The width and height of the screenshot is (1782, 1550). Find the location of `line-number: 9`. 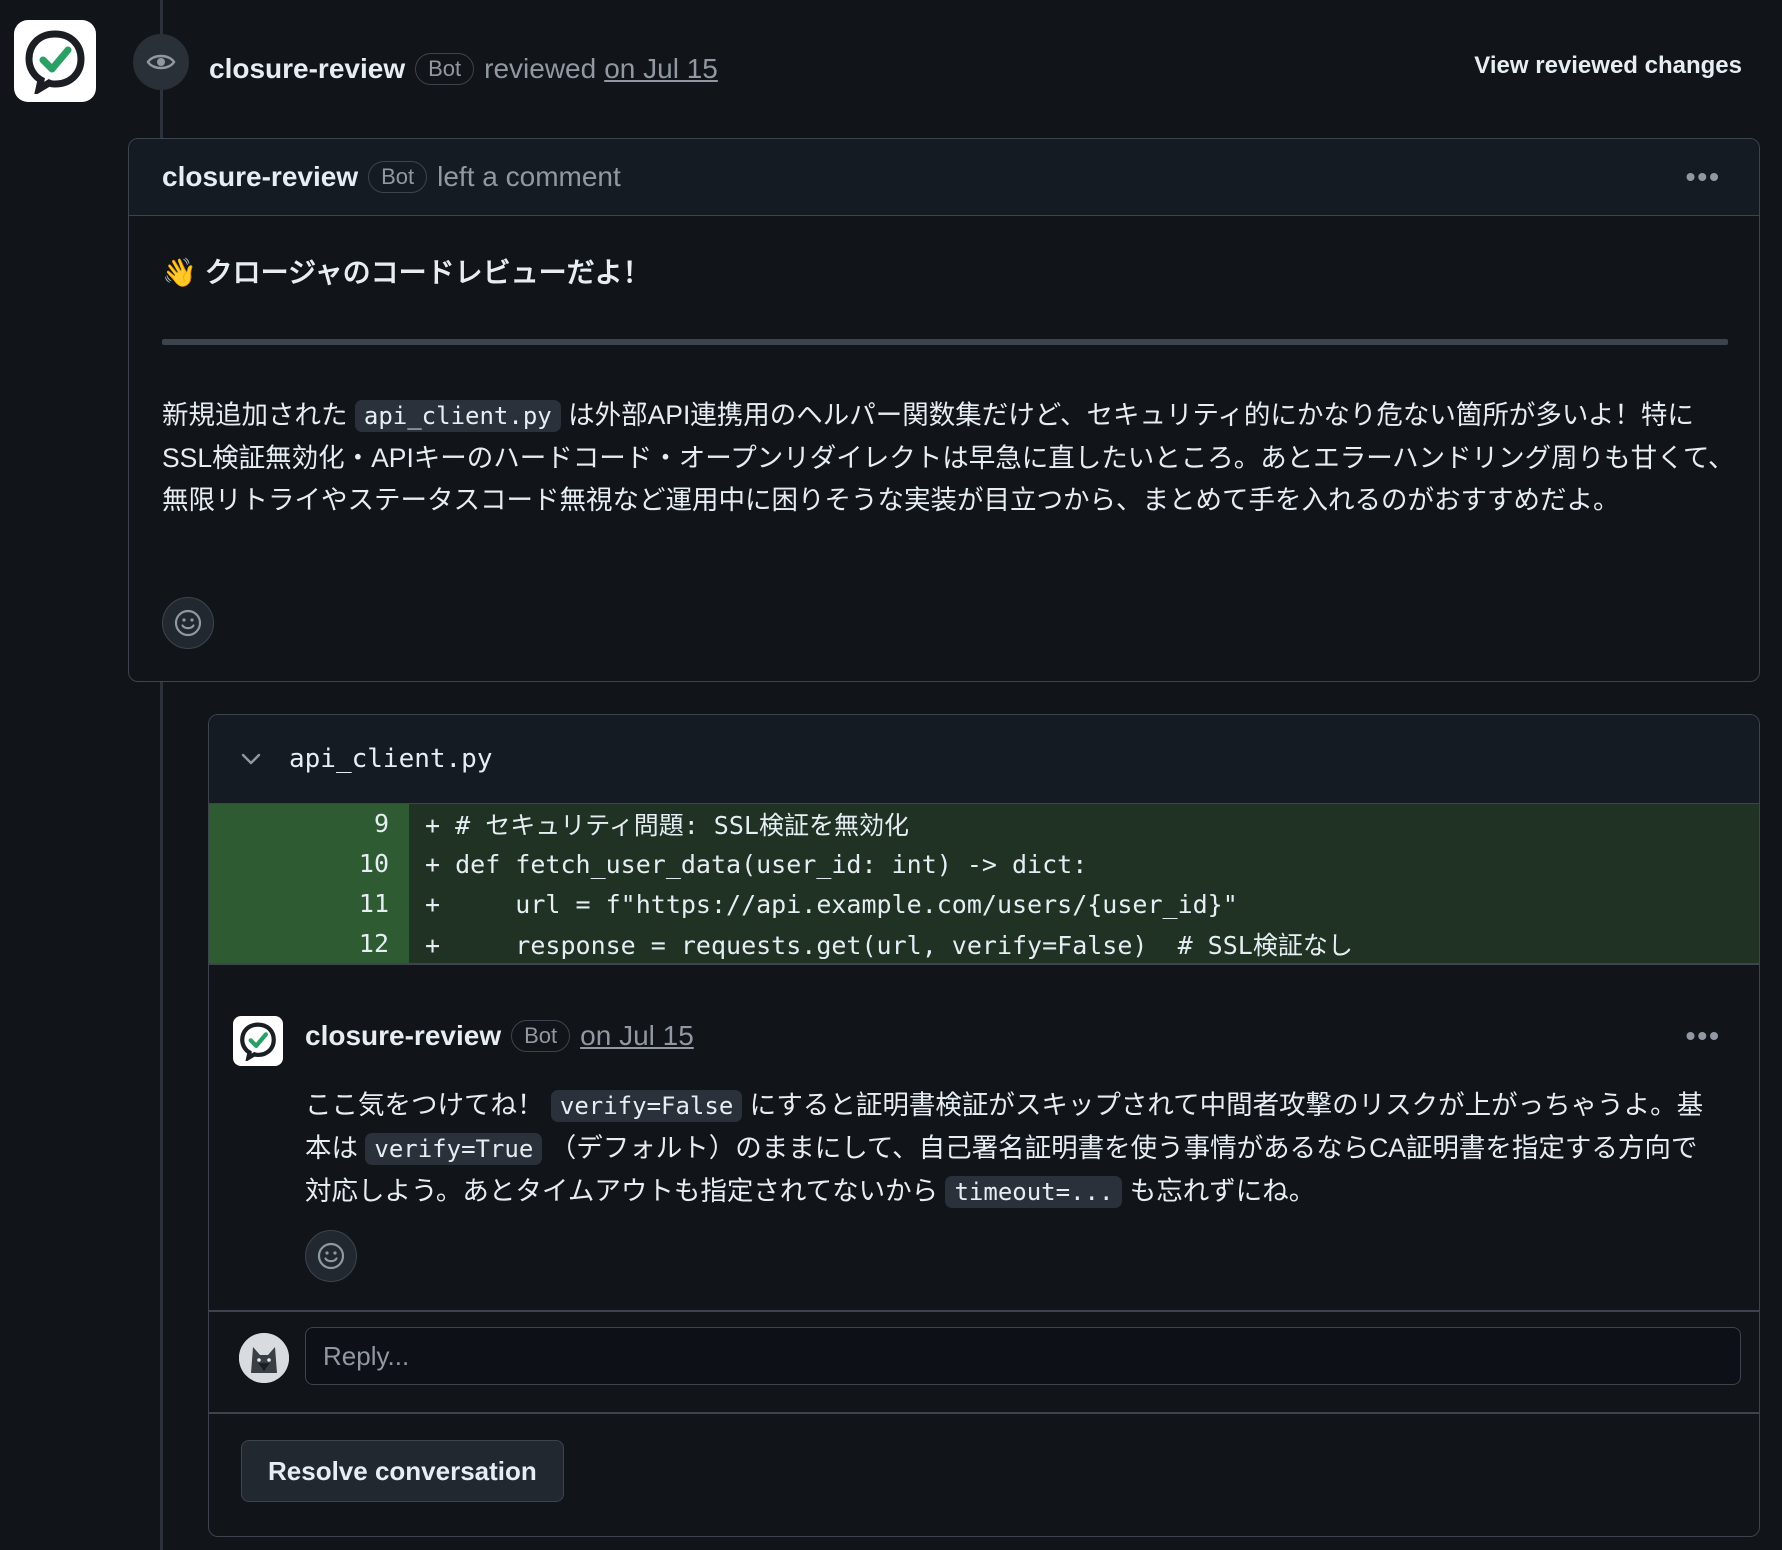

line-number: 9 is located at coordinates (309, 824).